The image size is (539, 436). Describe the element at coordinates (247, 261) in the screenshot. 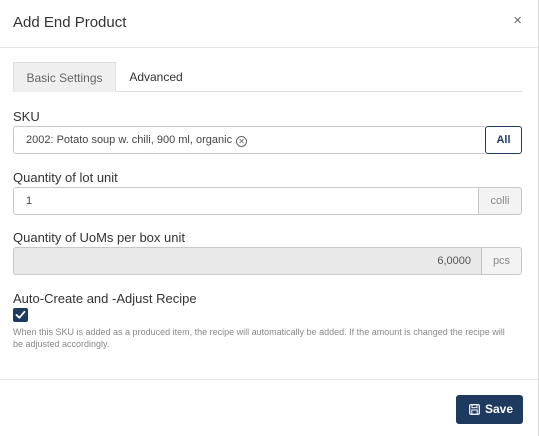

I see `box-quantity-input: 6,0000` at that location.